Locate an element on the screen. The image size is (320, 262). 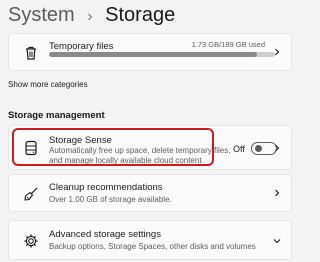
temporary-files-card: Temporary files 1.73 GB/189 GB used is located at coordinates (150, 52).